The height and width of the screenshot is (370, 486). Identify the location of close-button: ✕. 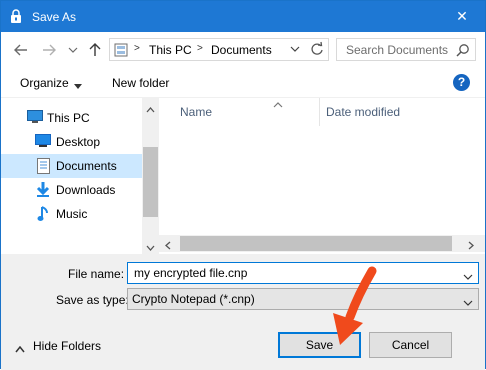
(462, 16).